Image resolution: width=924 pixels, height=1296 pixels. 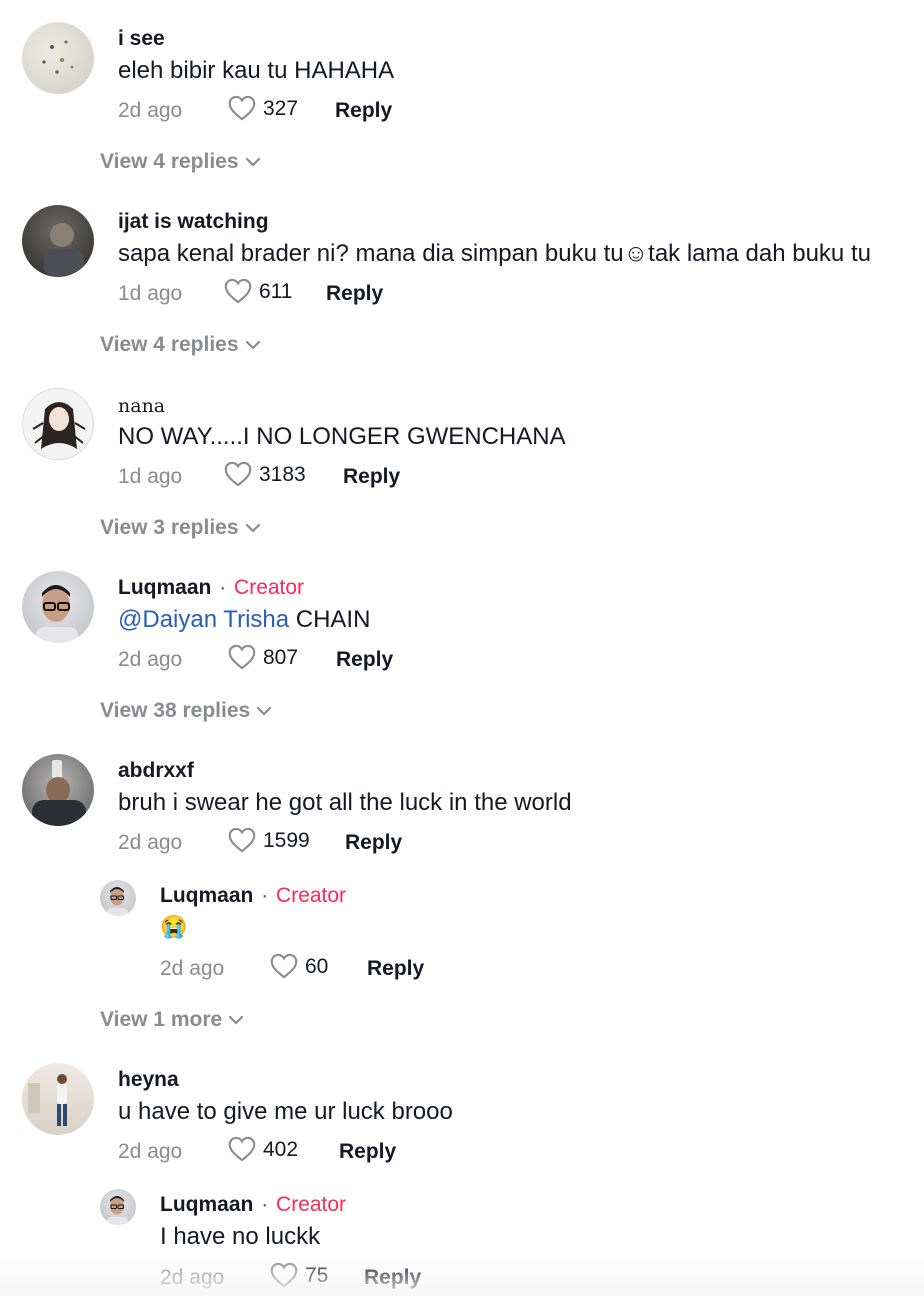 I want to click on comment-username: heyna, so click(x=148, y=1080).